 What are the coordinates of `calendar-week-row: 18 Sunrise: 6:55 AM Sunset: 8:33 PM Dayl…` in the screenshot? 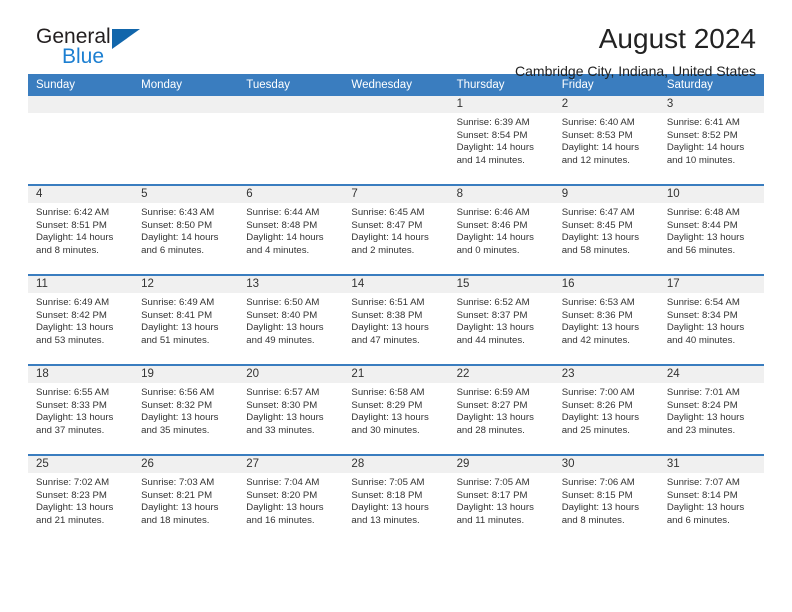 It's located at (396, 409).